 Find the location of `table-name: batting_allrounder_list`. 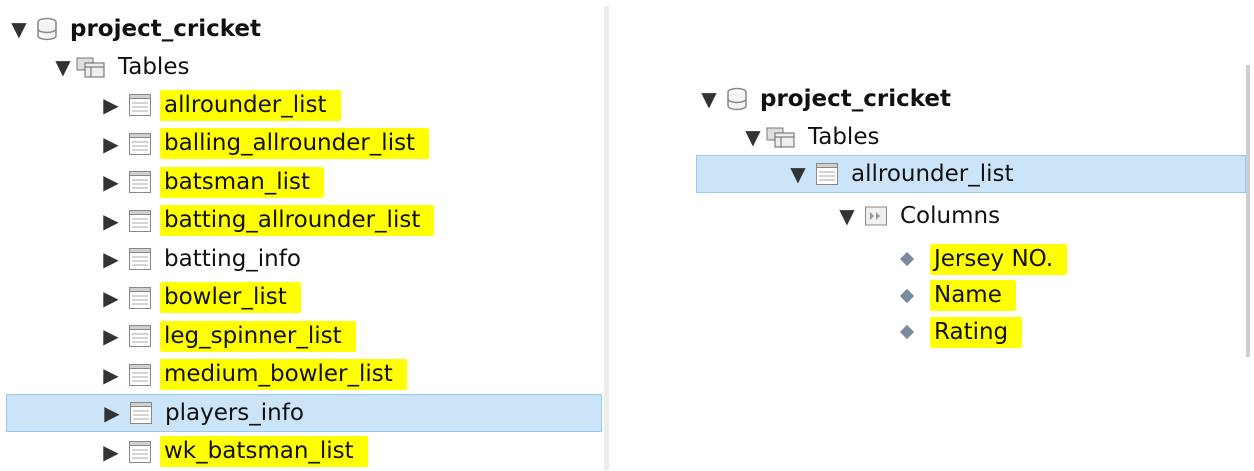

table-name: batting_allrounder_list is located at coordinates (297, 220).